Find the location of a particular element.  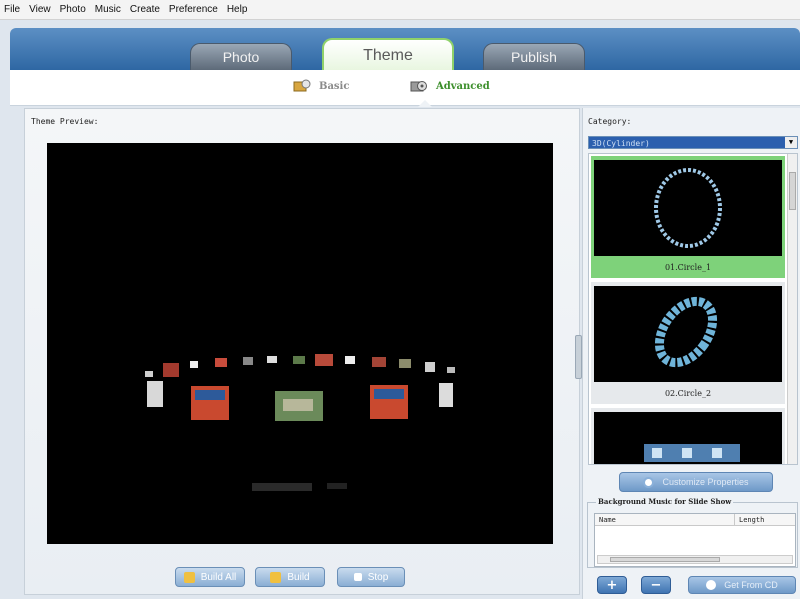

build-label: Build is located at coordinates (298, 577).